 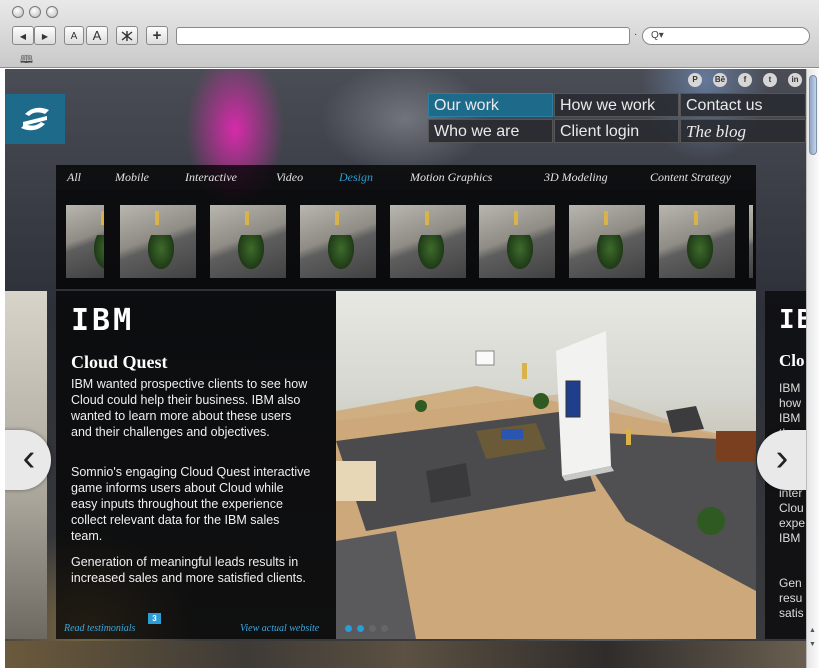 I want to click on facebook-icon: f, so click(x=745, y=80).